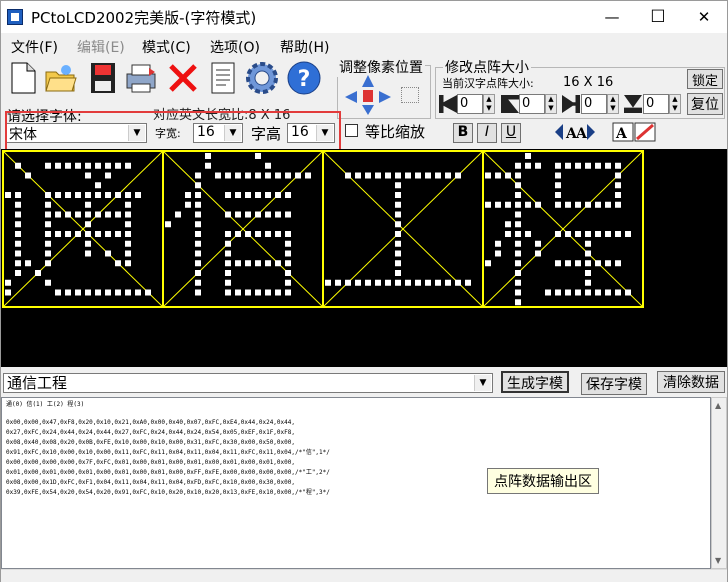 This screenshot has width=728, height=582. I want to click on open-folder-icon, so click(61, 78).